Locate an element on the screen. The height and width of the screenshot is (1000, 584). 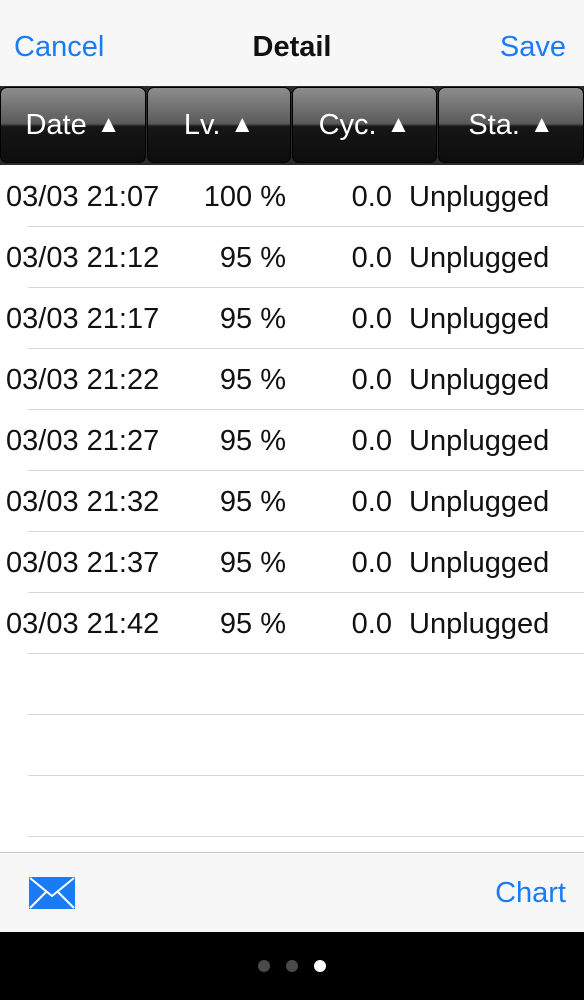
page-dot-3-current is located at coordinates (320, 966).